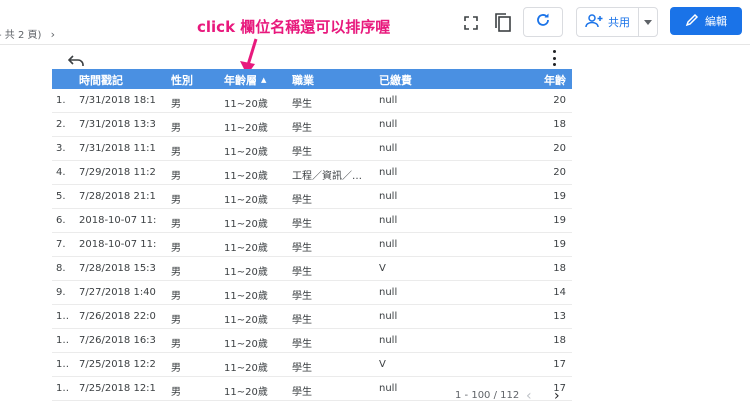 The height and width of the screenshot is (415, 750). Describe the element at coordinates (61, 292) in the screenshot. I see `row-index: 9.` at that location.